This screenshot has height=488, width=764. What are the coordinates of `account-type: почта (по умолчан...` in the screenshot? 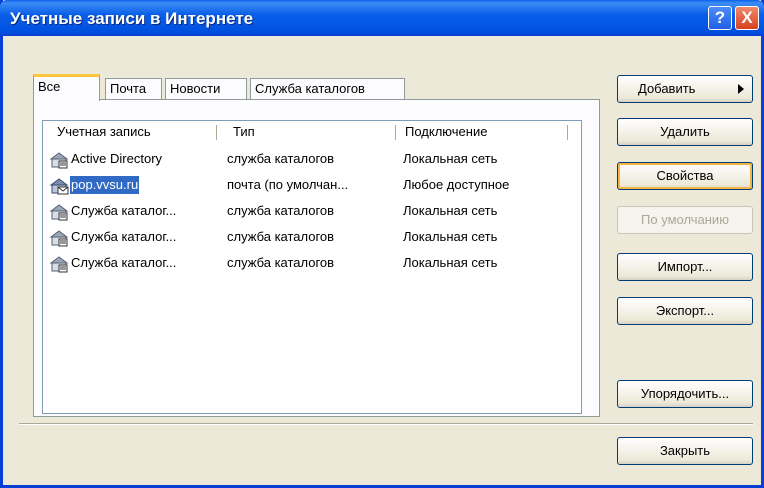 It's located at (288, 184).